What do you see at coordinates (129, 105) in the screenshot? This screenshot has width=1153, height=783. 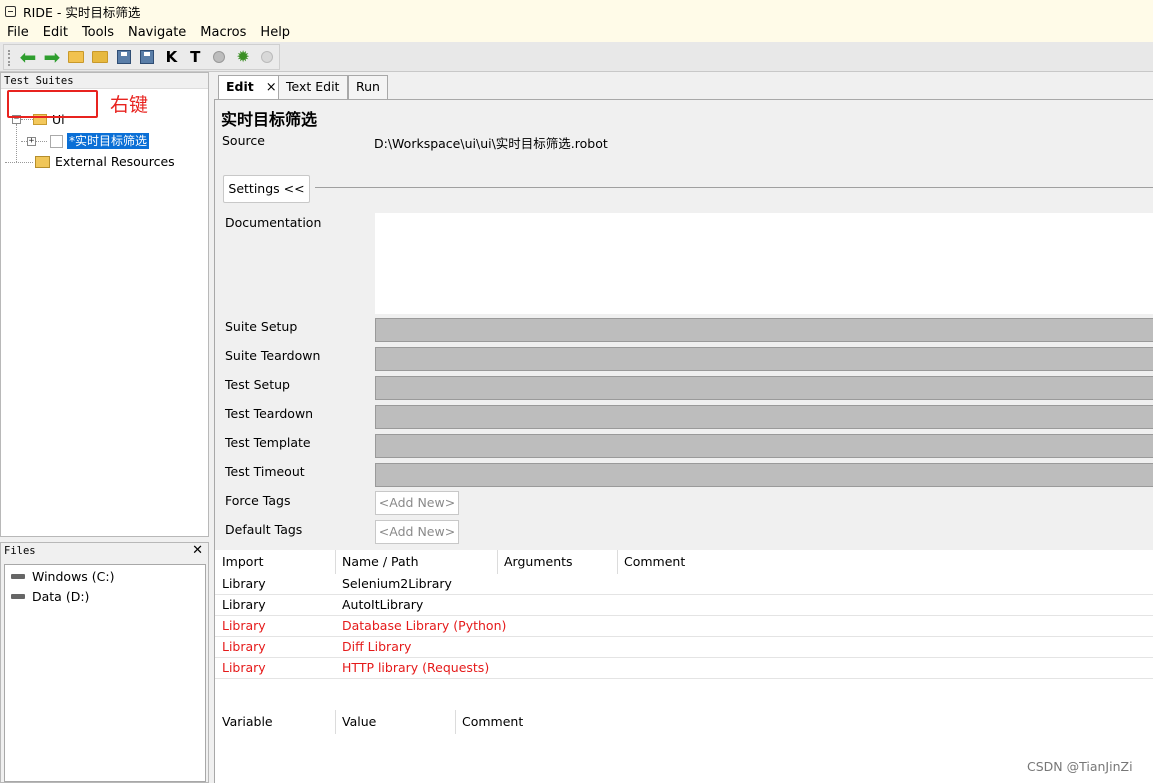 I see `annotation-text: 右键` at bounding box center [129, 105].